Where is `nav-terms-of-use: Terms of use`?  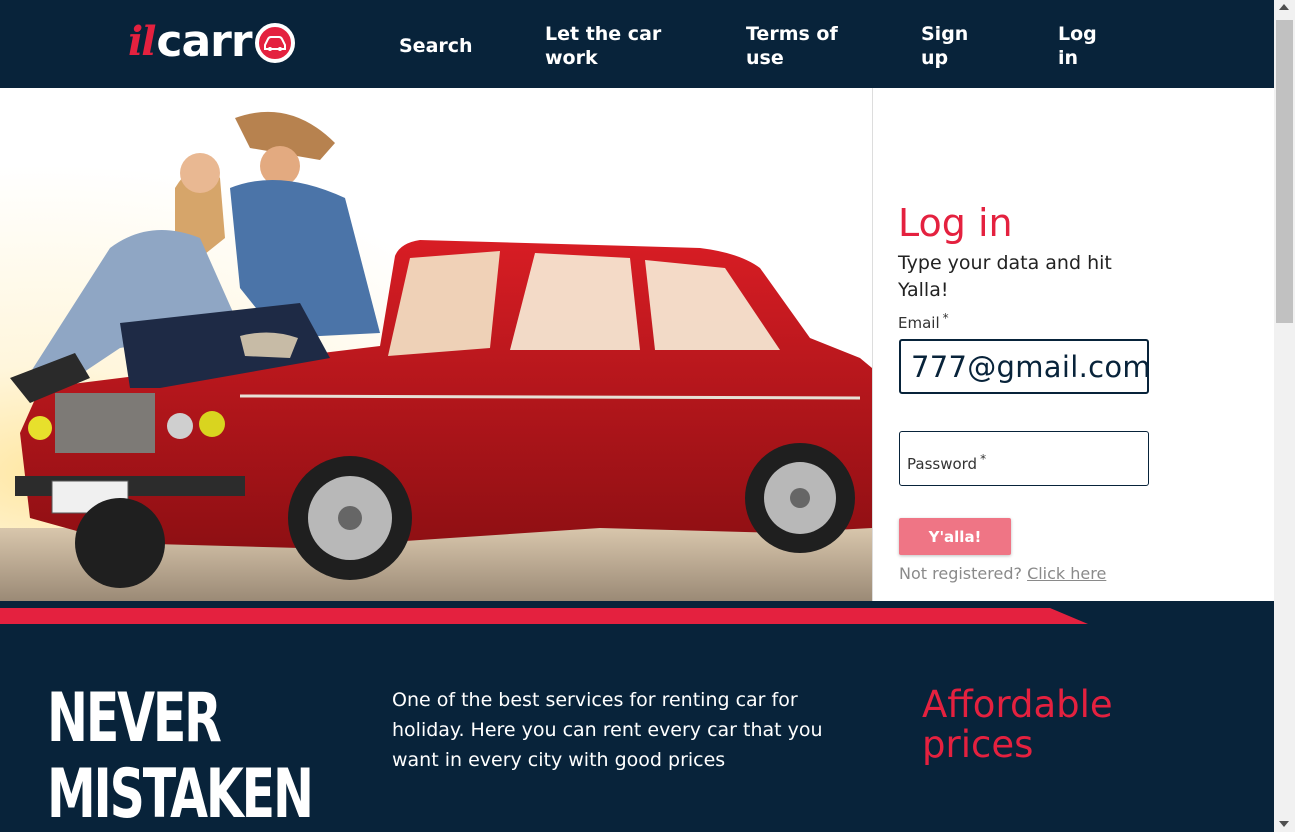
nav-terms-of-use: Terms of use is located at coordinates (796, 46).